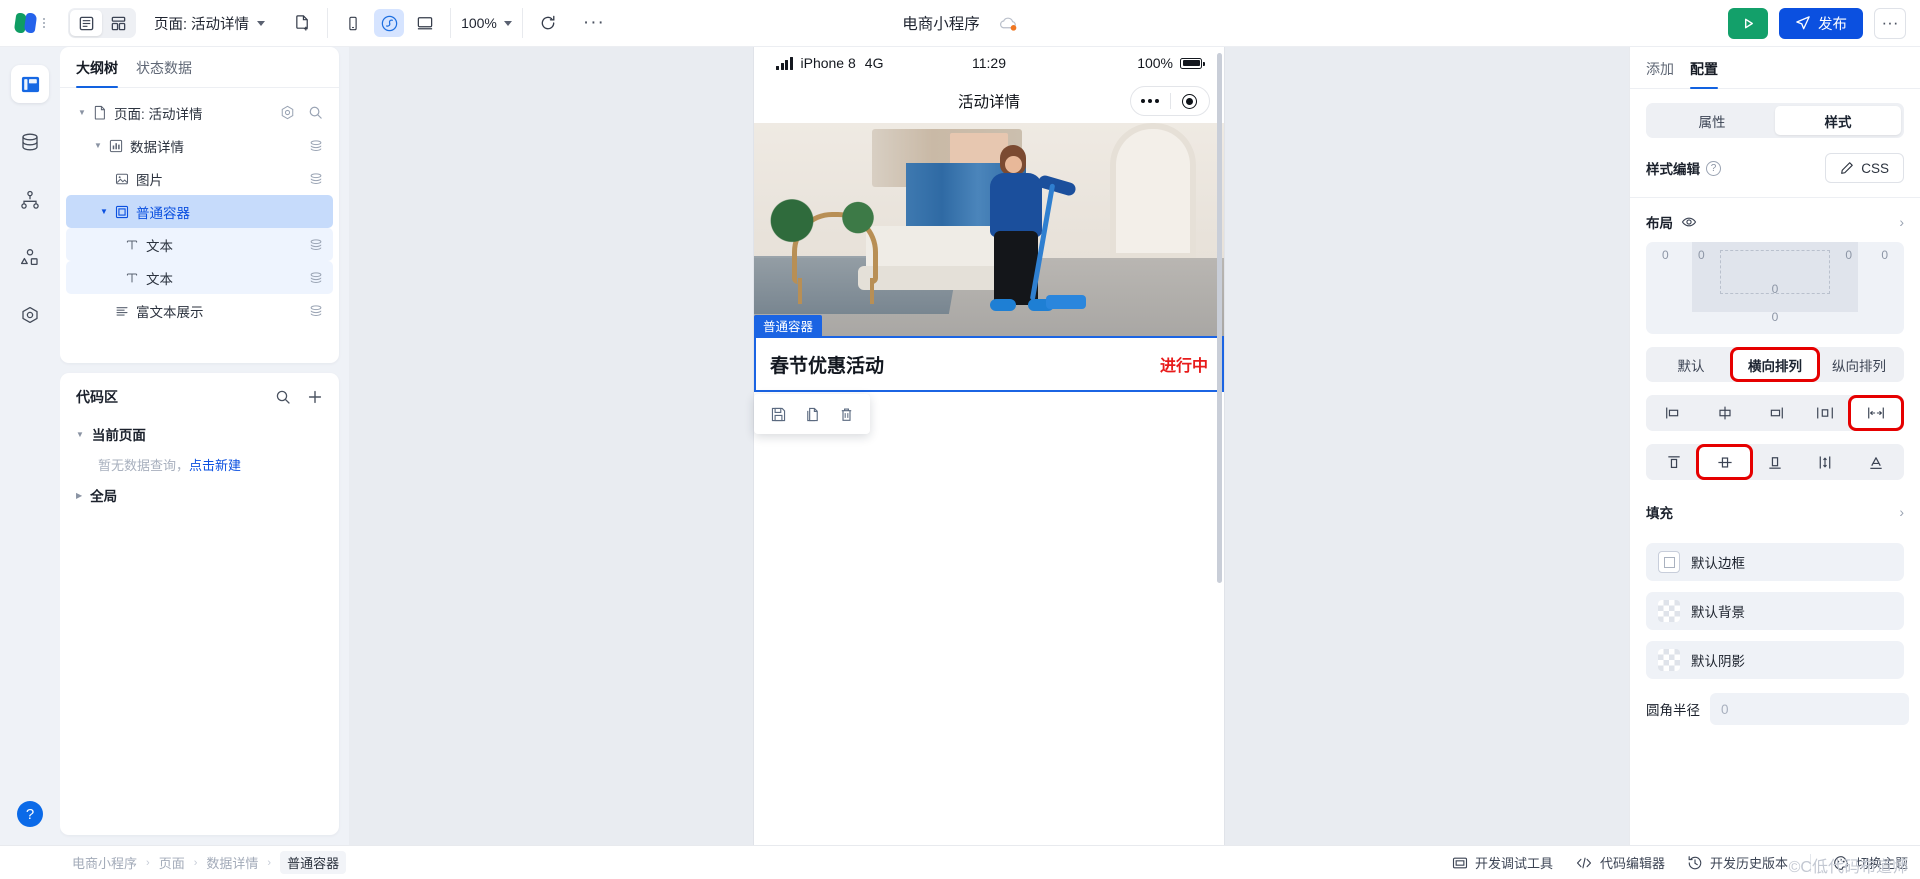 This screenshot has width=1920, height=879. Describe the element at coordinates (313, 862) in the screenshot. I see `breadcrumb-item-current: 普通容器` at that location.